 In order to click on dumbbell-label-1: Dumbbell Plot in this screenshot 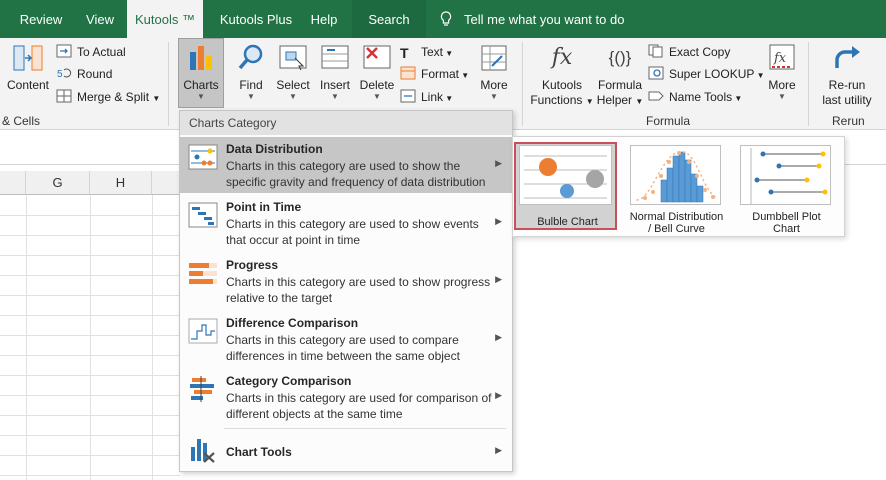, I will do `click(786, 217)`.